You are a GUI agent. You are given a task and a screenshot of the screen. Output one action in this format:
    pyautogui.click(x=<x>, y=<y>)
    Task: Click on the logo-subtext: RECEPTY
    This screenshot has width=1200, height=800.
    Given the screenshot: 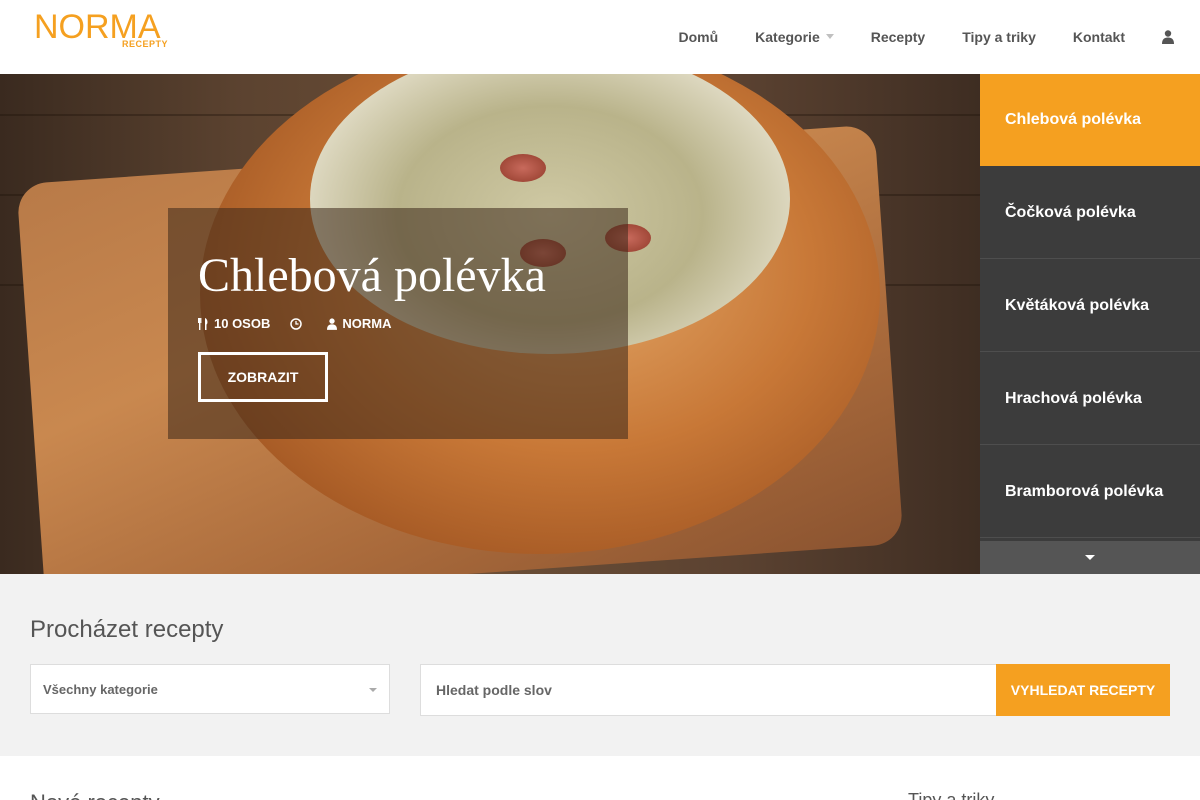 What is the action you would take?
    pyautogui.click(x=145, y=44)
    